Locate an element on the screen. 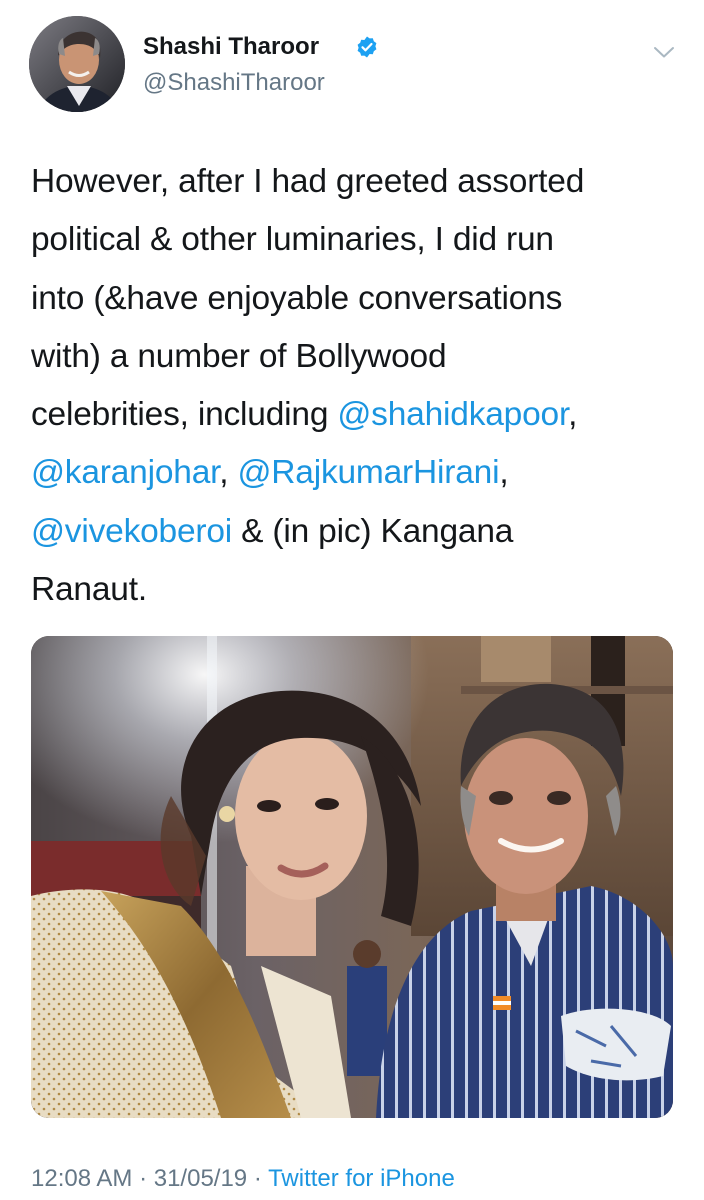  author-name: Shashi Tharoor is located at coordinates (231, 47).